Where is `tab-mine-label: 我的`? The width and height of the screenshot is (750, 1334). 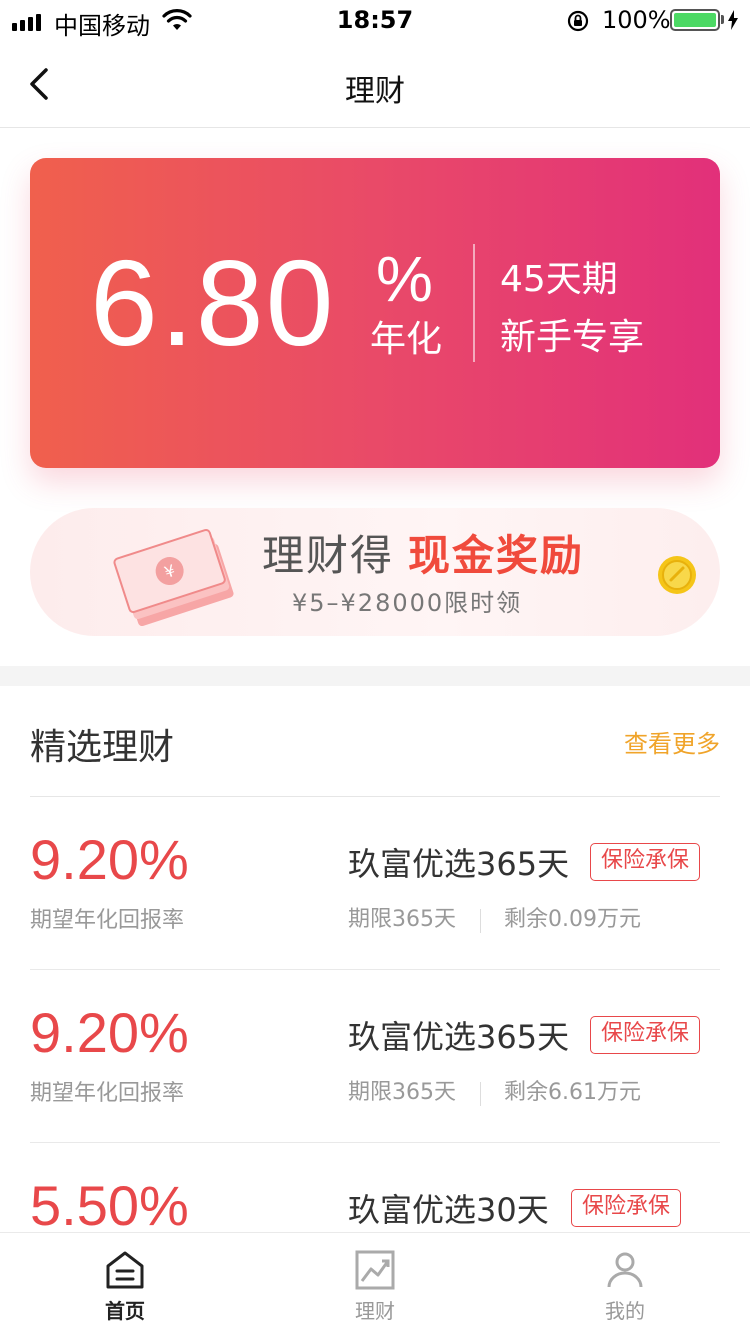 tab-mine-label: 我的 is located at coordinates (625, 1311).